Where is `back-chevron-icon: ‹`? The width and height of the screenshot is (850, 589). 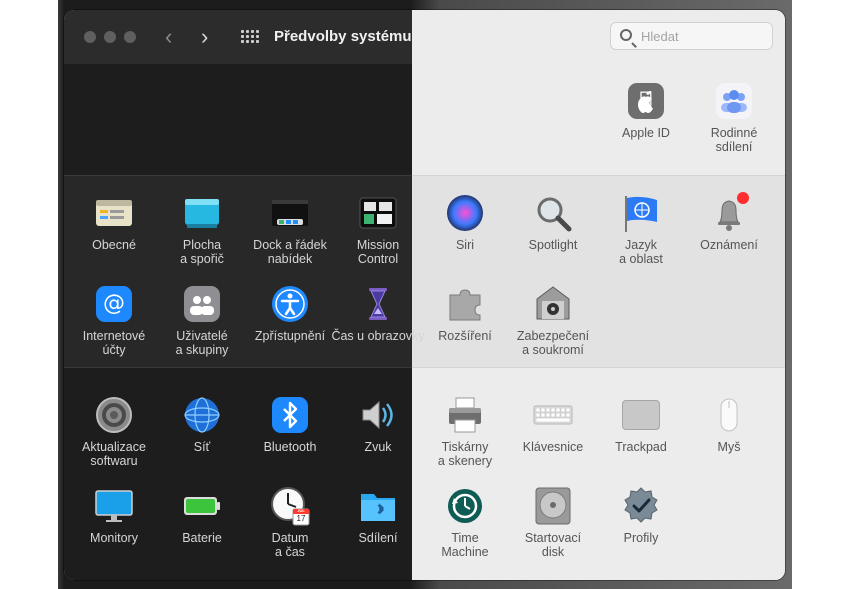
back-chevron-icon: ‹ is located at coordinates (168, 37).